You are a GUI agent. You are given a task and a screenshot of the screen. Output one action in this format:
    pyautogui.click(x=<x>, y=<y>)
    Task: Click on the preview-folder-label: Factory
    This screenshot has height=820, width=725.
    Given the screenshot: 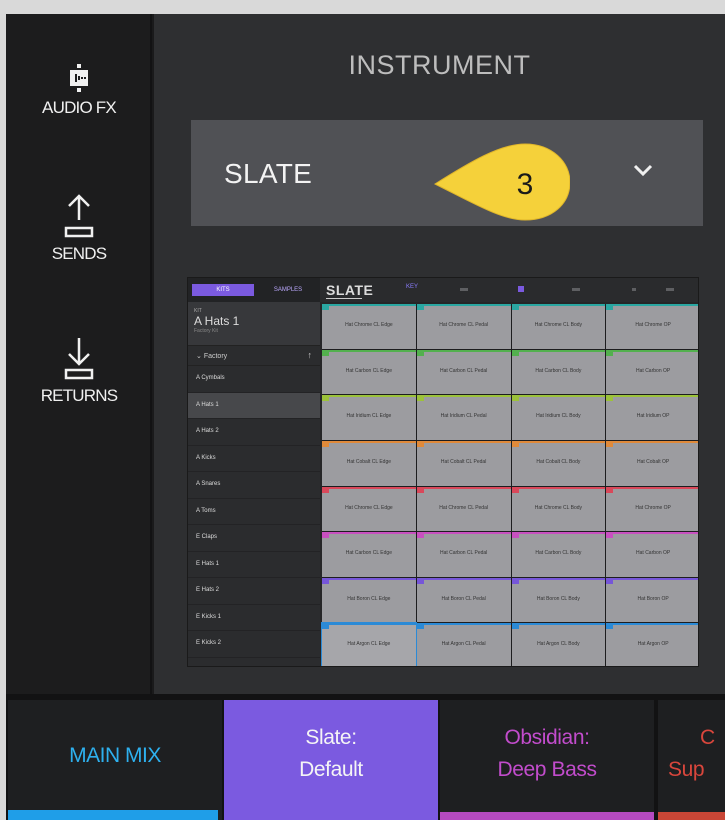 What is the action you would take?
    pyautogui.click(x=215, y=356)
    